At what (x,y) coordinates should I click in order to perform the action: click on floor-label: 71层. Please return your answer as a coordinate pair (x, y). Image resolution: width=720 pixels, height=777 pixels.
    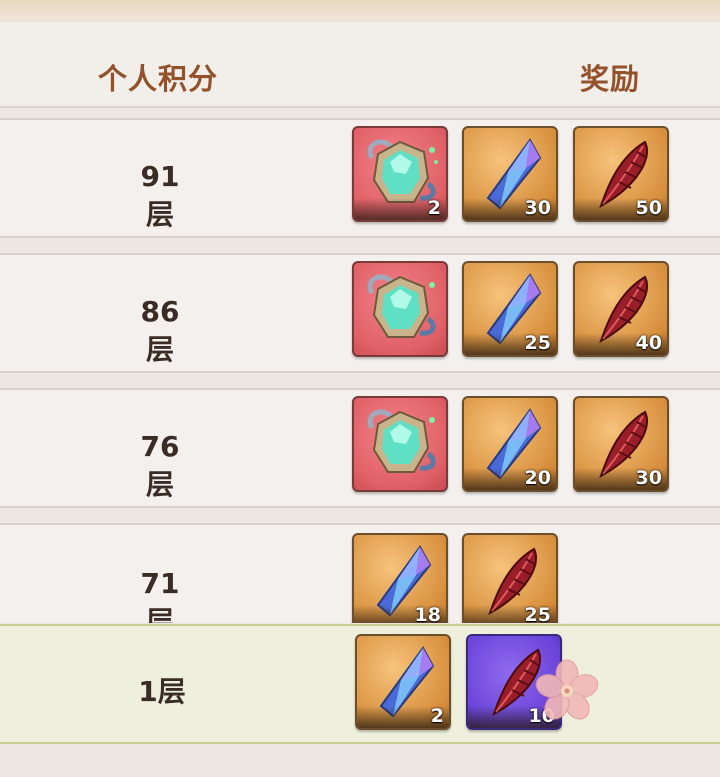
    Looking at the image, I should click on (160, 595).